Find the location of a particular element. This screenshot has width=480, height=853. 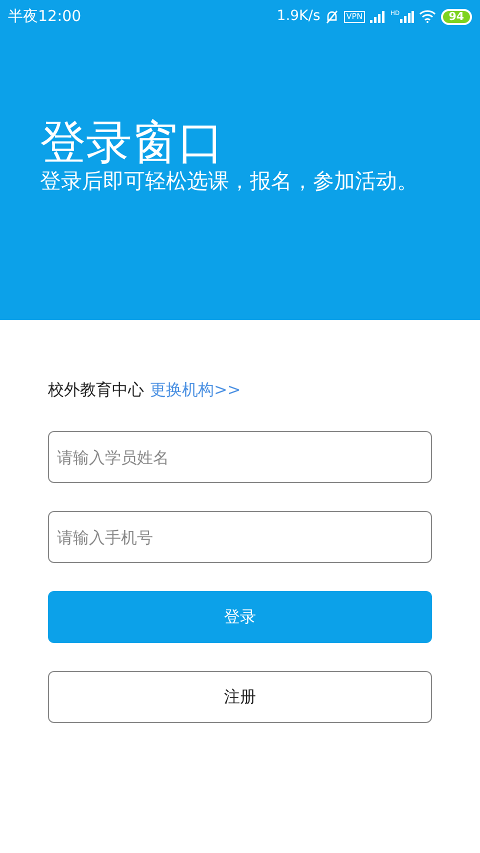

register-button: 注册 is located at coordinates (240, 697).